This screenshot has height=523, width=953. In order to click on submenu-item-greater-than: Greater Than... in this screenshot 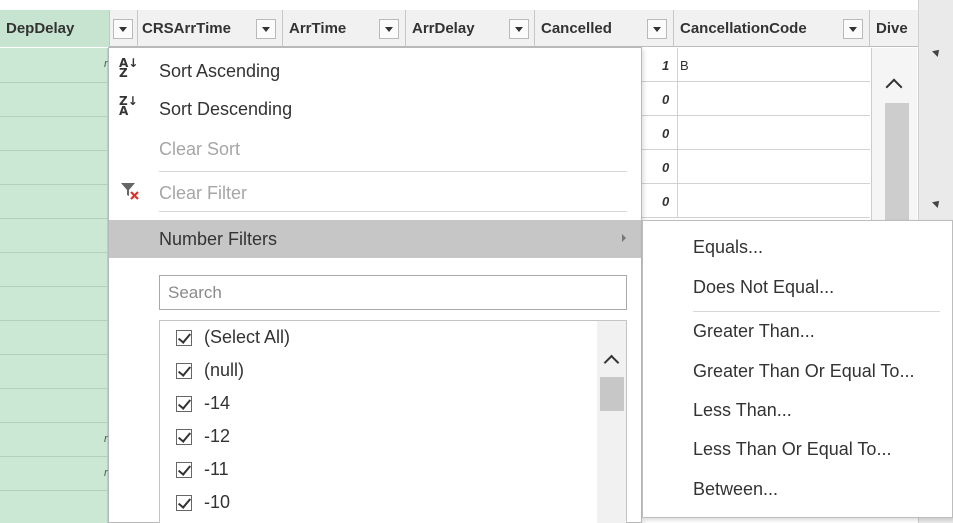, I will do `click(797, 331)`.